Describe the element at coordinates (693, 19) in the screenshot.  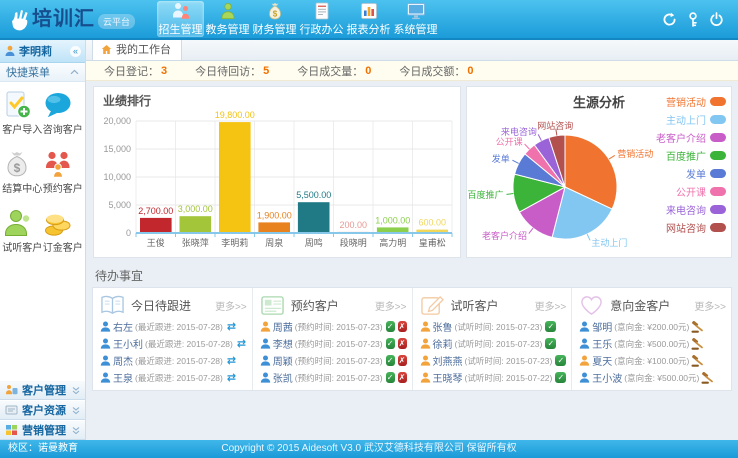
I see `password-button` at that location.